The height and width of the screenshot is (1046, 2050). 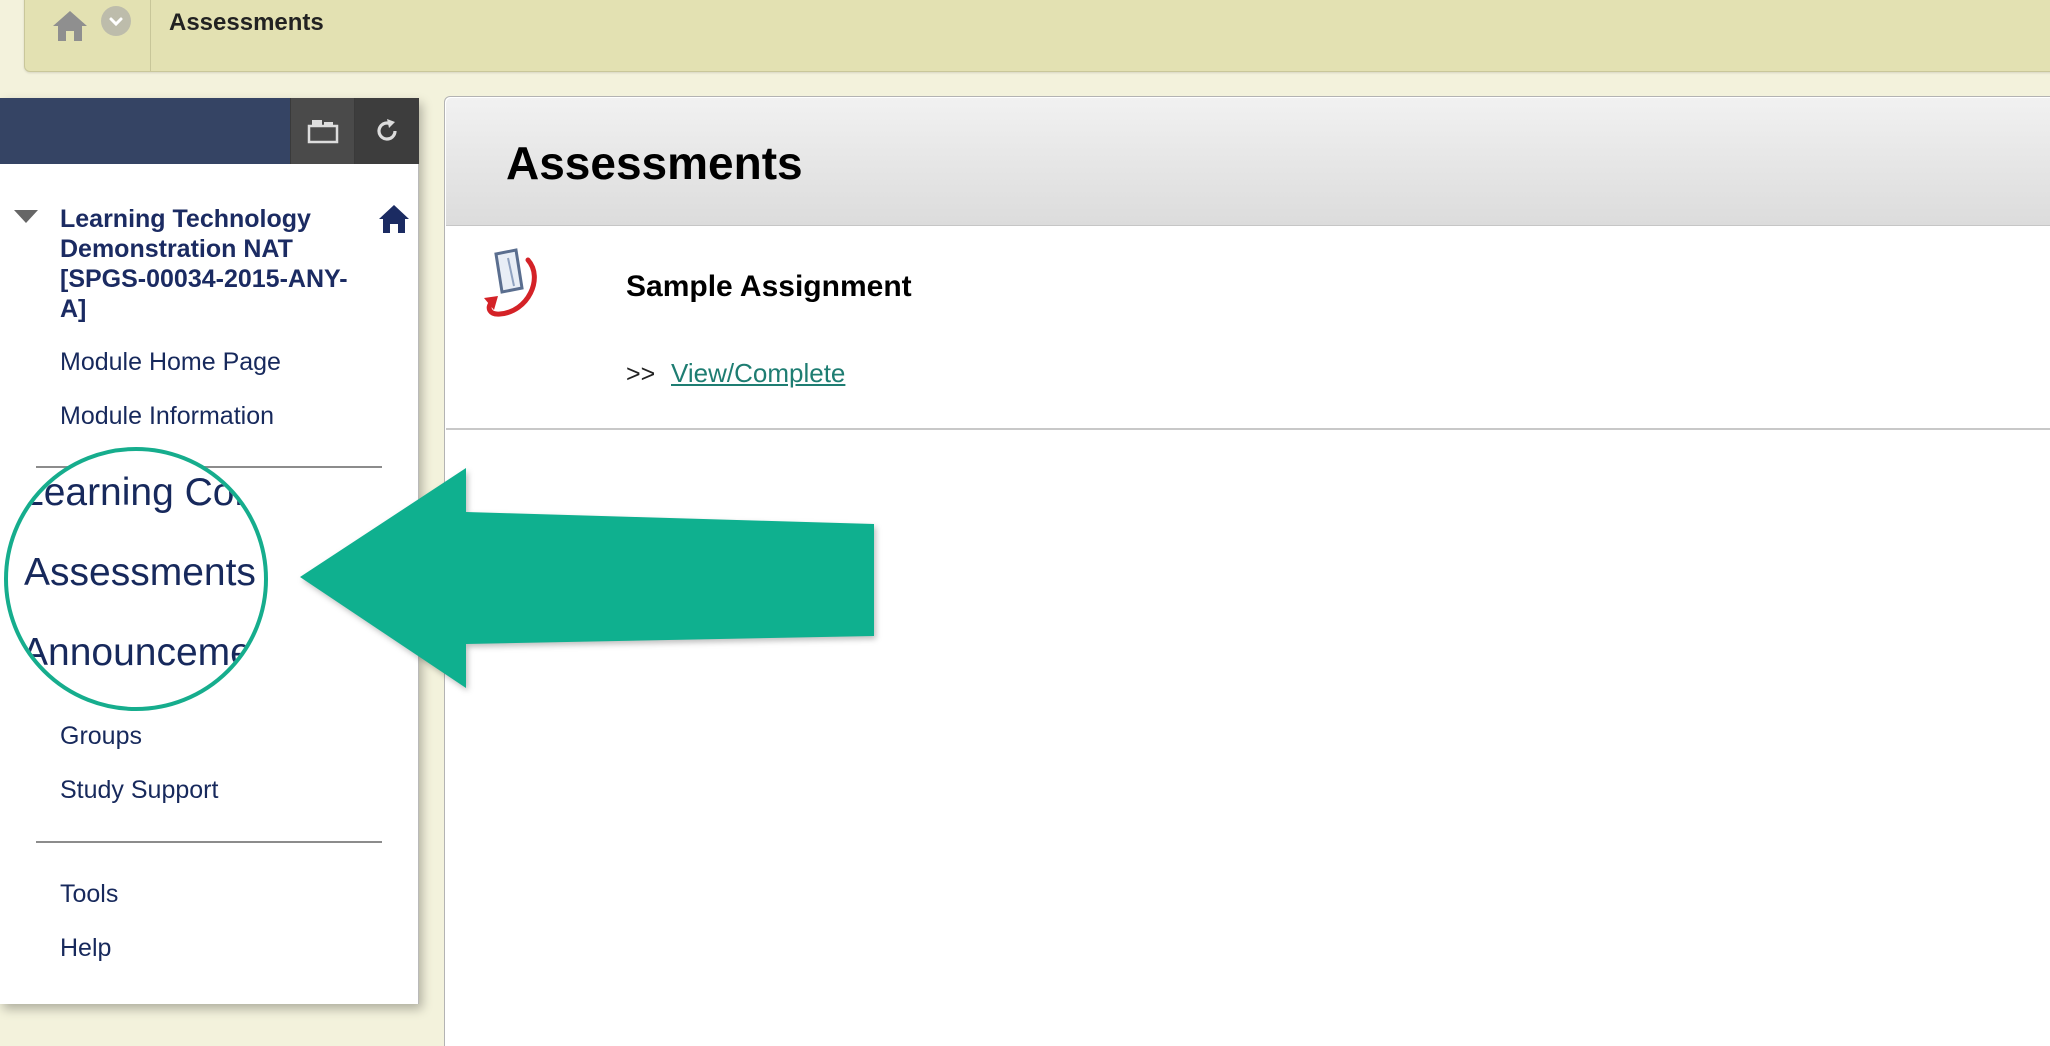 I want to click on collapse-toggle-icon, so click(x=26, y=216).